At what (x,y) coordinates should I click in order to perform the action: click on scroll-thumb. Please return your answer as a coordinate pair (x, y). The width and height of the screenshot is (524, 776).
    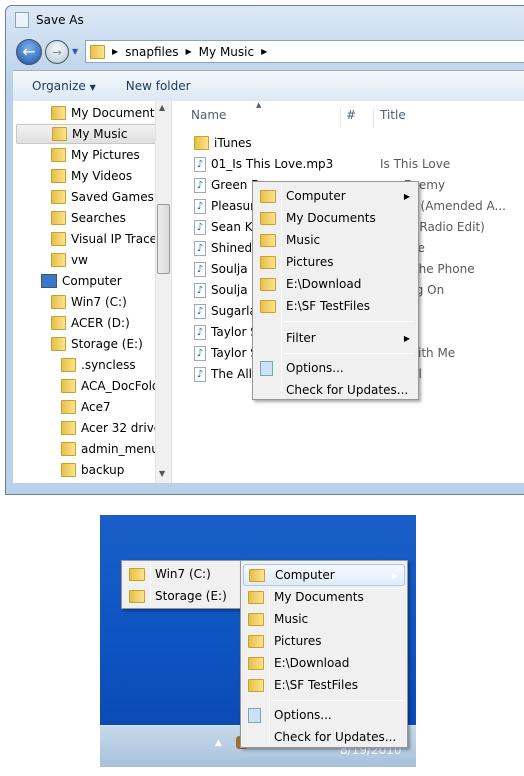
    Looking at the image, I should click on (163, 239).